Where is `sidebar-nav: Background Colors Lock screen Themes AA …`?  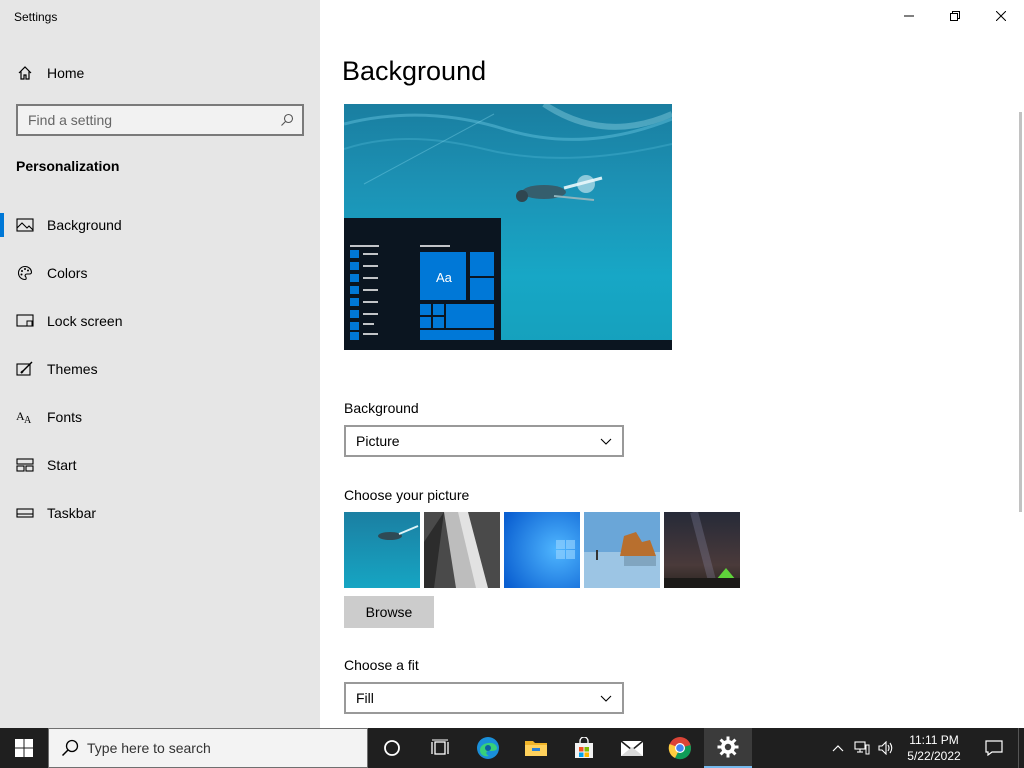
sidebar-nav: Background Colors Lock screen Themes AA … is located at coordinates (160, 369).